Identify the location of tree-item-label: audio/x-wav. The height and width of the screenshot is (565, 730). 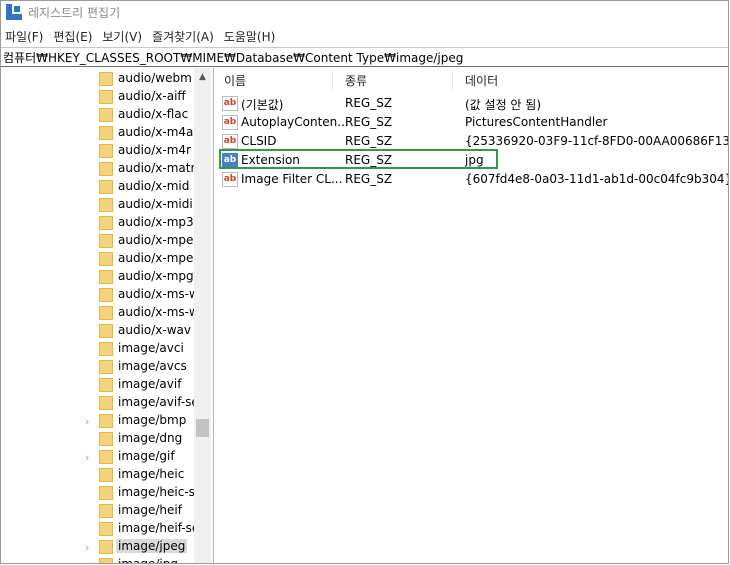
(154, 330).